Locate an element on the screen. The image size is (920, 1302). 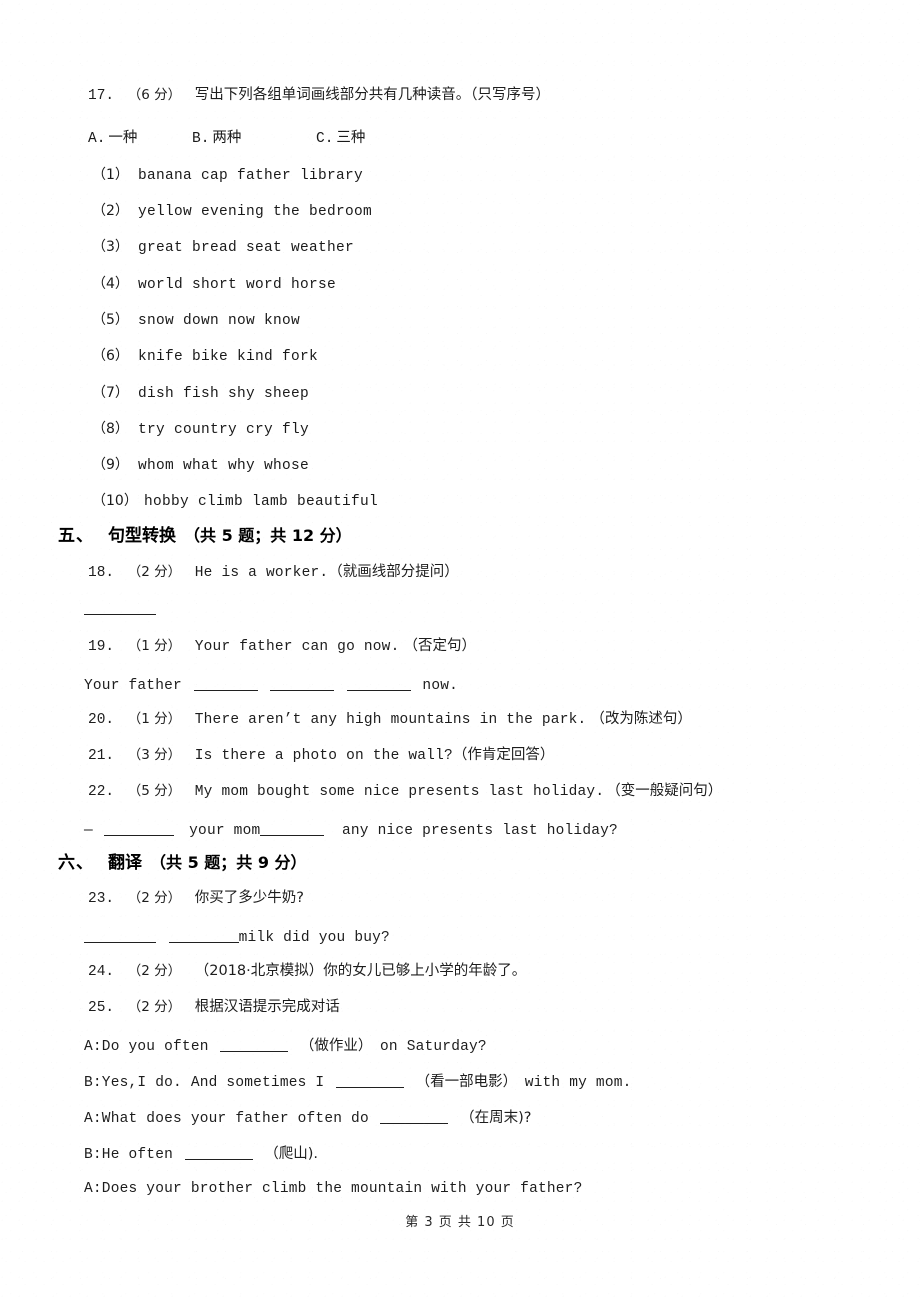
word-group-words: great bread seat weather is located at coordinates (246, 248).